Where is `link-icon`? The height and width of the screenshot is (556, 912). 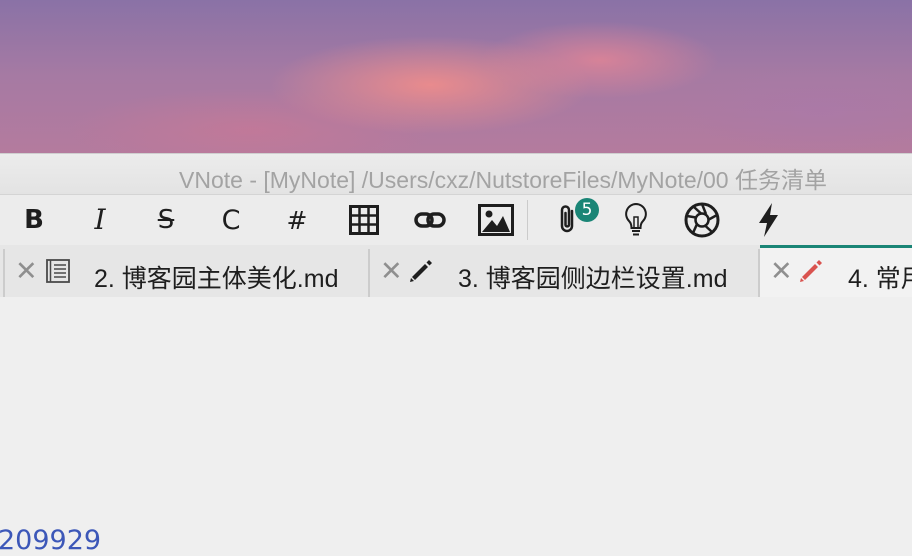
link-icon is located at coordinates (430, 220).